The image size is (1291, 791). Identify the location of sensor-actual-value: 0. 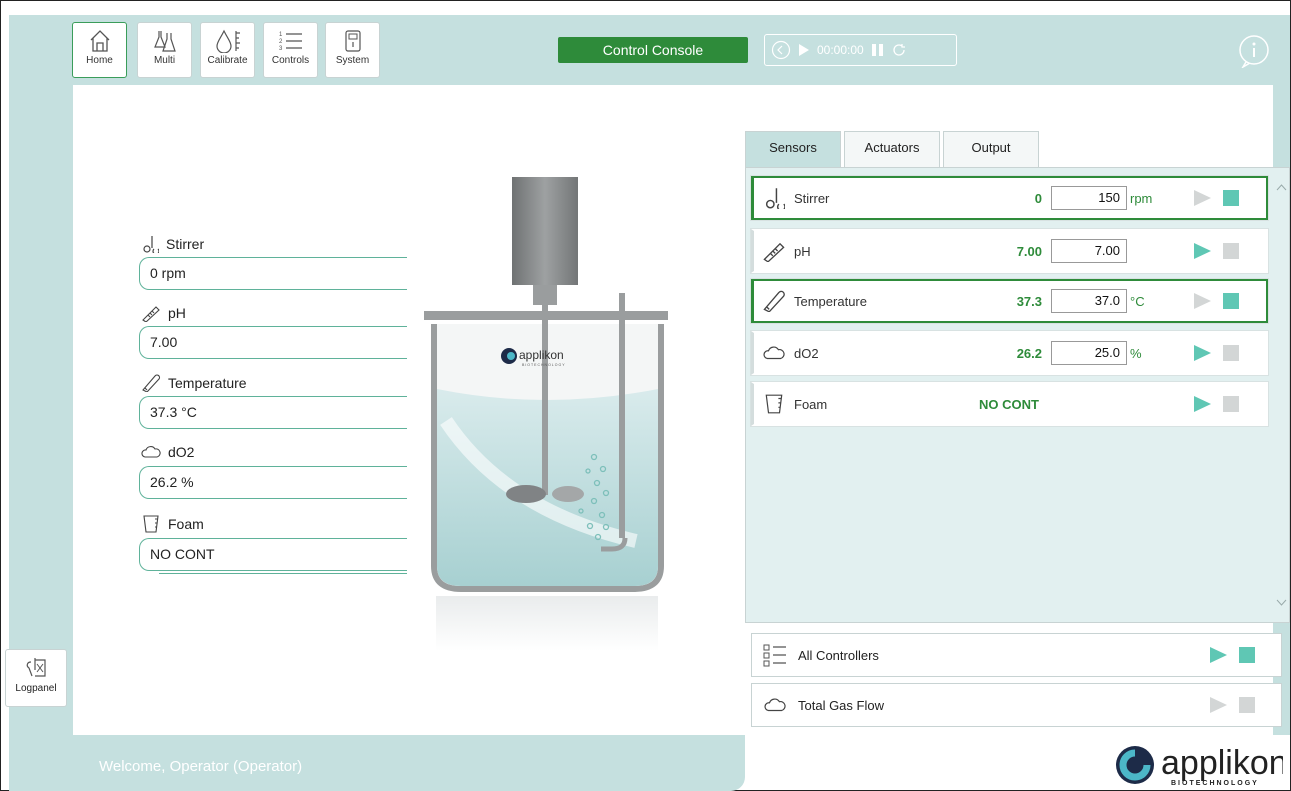
(1038, 198).